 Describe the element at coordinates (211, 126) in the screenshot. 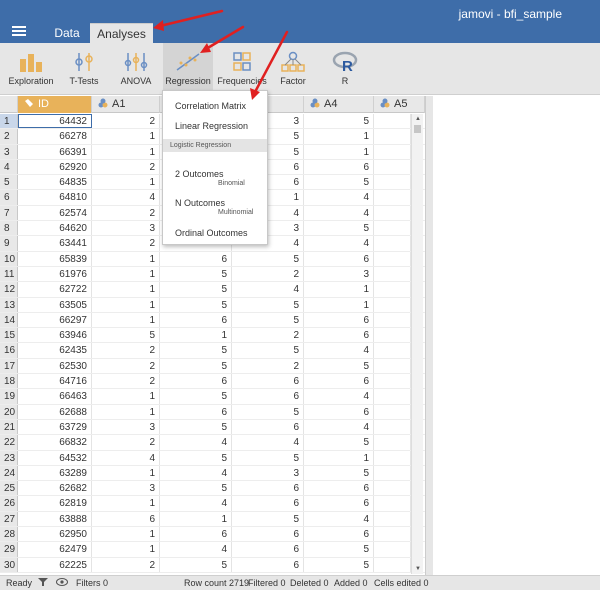

I see `menu-item-linear-regression: Linear Regression` at that location.